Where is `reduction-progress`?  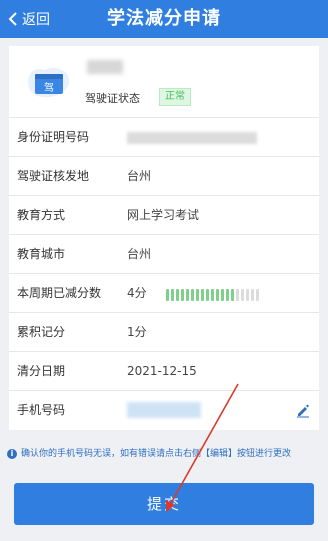
reduction-progress is located at coordinates (212, 295).